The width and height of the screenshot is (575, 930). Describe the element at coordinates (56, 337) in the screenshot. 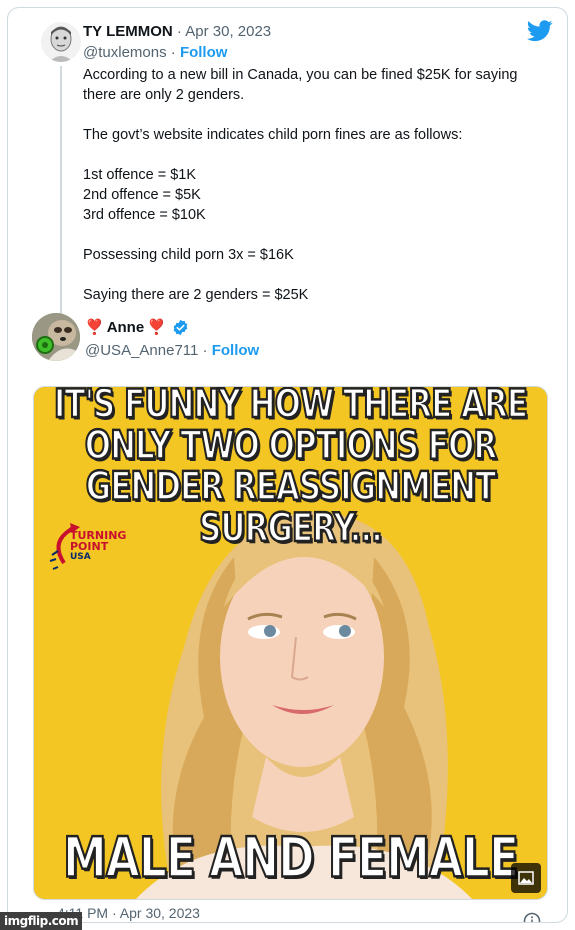

I see `anne-avatar` at that location.